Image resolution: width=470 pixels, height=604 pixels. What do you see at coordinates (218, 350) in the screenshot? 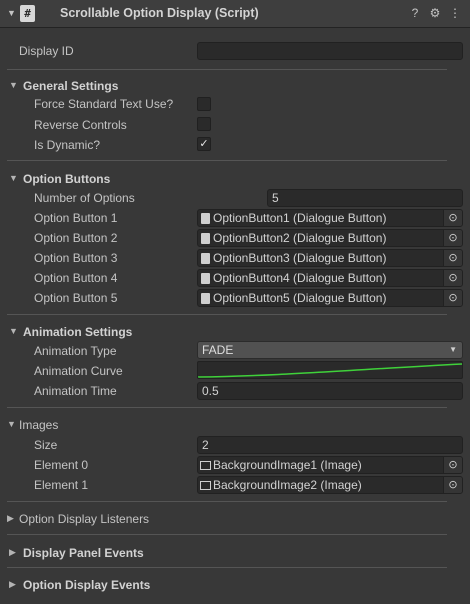
I see `animation-type-value: FADE` at bounding box center [218, 350].